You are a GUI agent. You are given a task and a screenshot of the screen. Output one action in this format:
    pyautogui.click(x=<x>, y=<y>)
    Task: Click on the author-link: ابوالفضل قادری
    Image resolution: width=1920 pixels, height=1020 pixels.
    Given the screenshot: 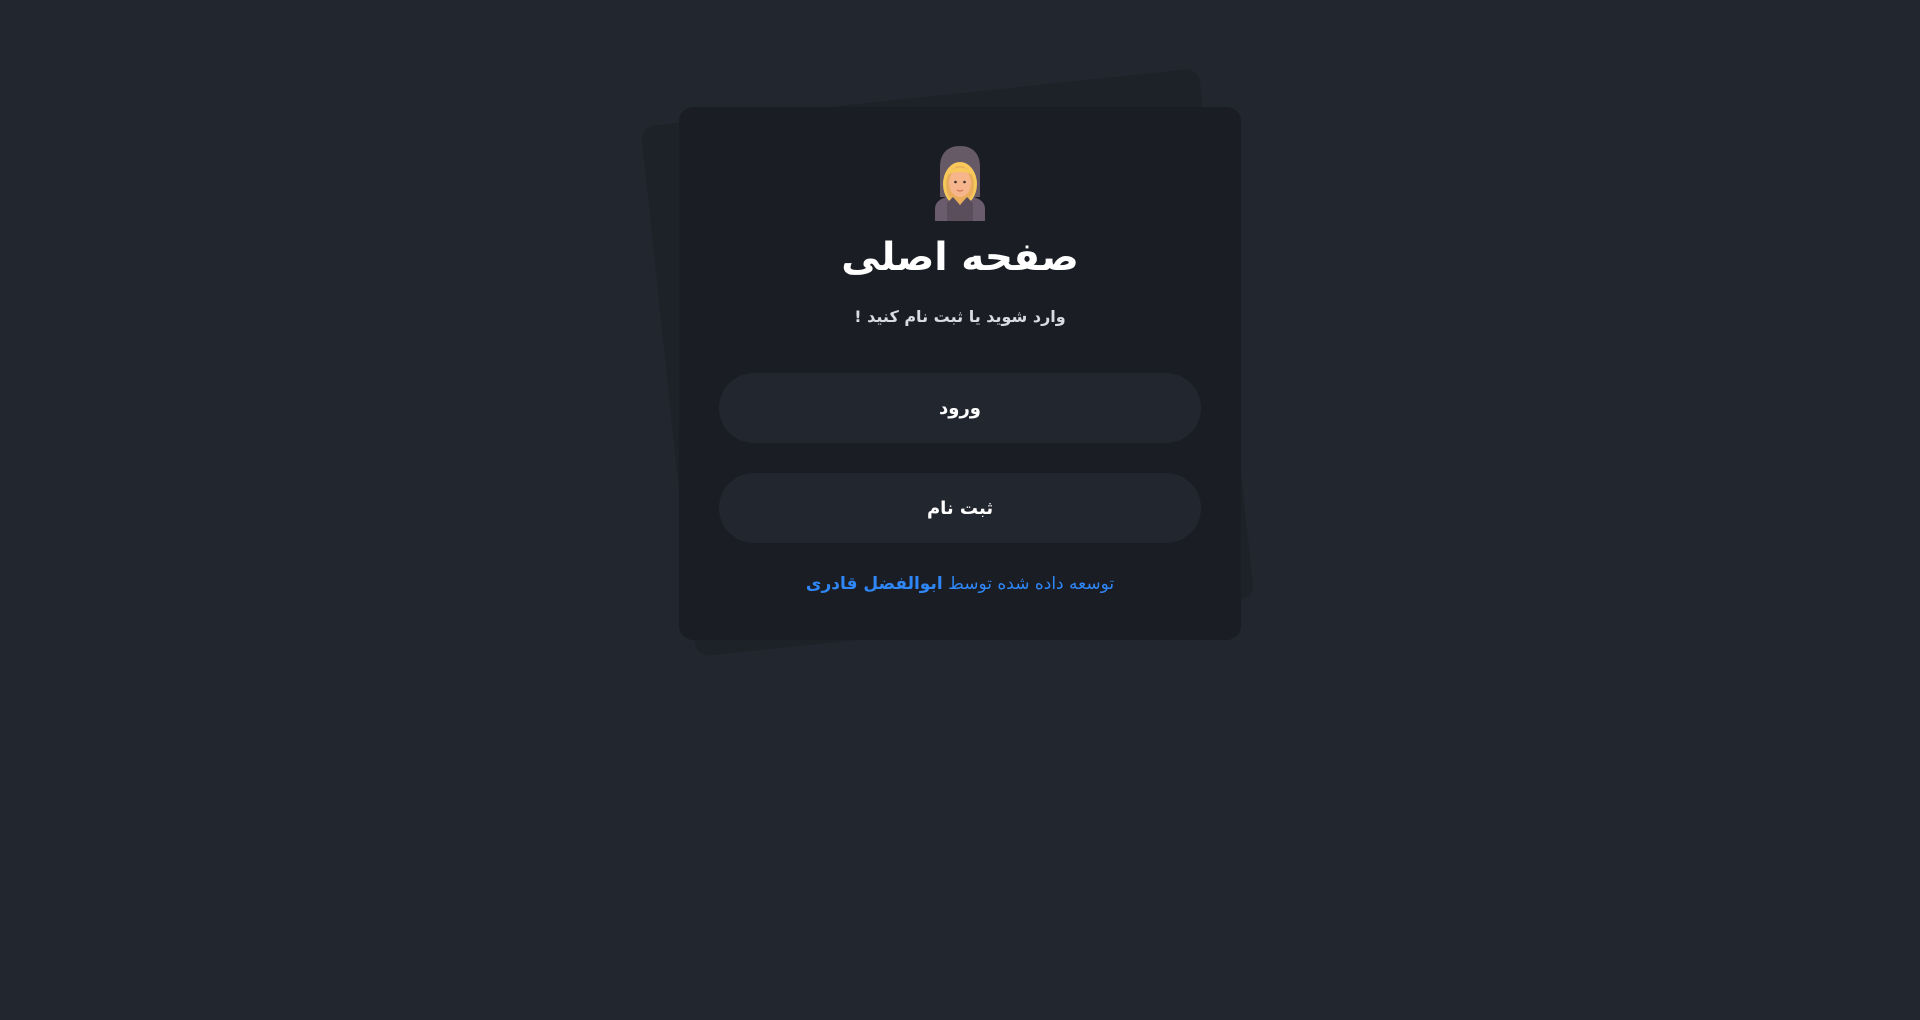 What is the action you would take?
    pyautogui.click(x=874, y=584)
    